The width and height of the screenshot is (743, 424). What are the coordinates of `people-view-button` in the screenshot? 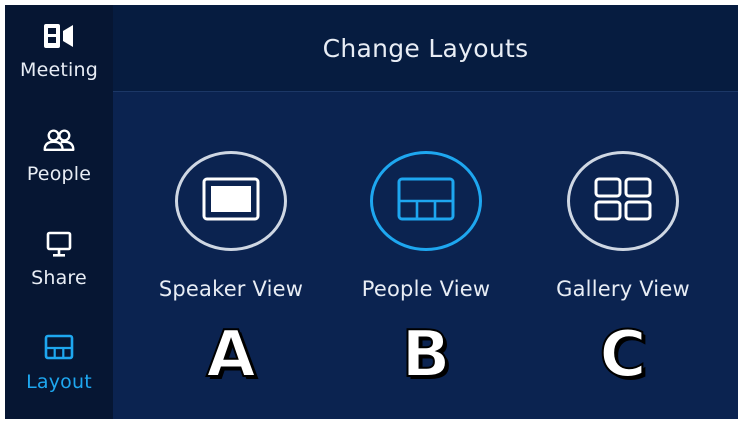 It's located at (426, 201).